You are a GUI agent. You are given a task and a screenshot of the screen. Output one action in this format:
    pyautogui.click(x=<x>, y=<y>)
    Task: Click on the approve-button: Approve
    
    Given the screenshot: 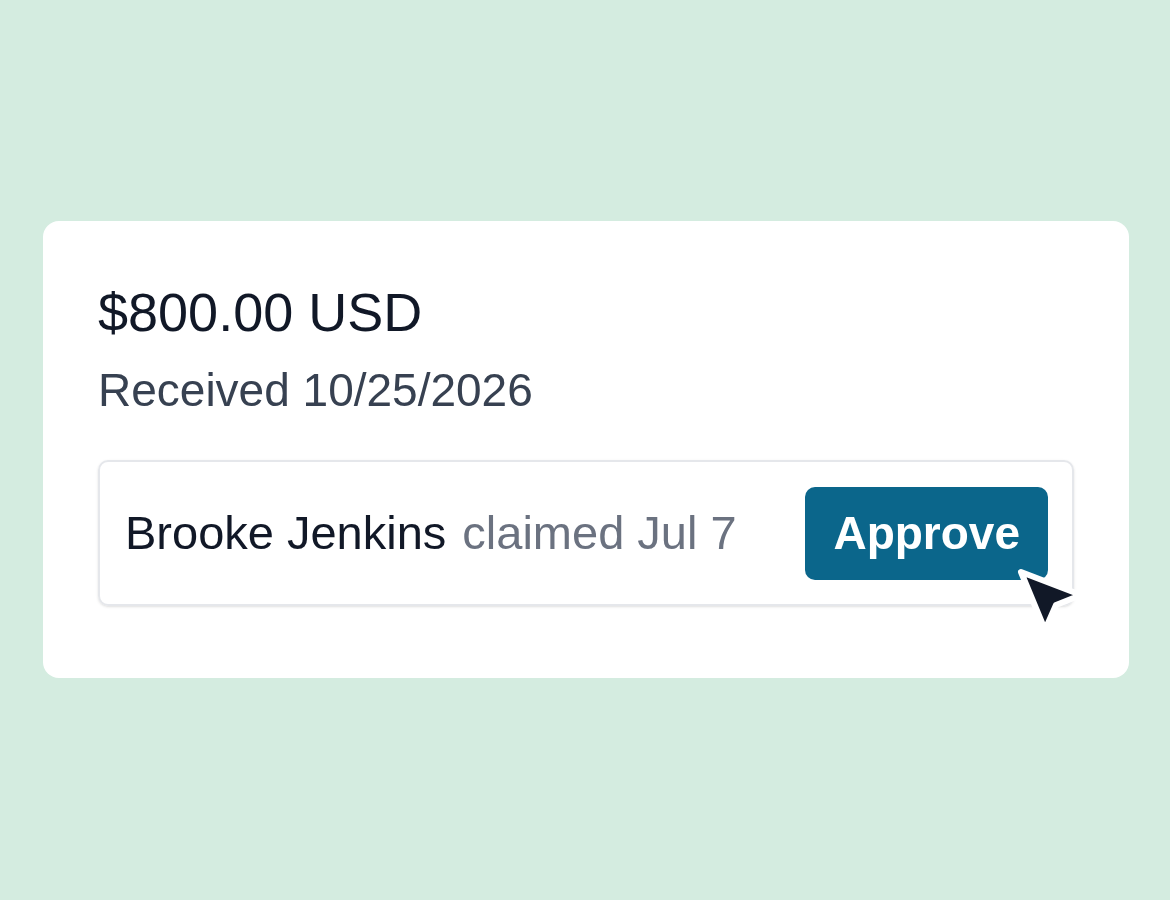 What is the action you would take?
    pyautogui.click(x=926, y=533)
    